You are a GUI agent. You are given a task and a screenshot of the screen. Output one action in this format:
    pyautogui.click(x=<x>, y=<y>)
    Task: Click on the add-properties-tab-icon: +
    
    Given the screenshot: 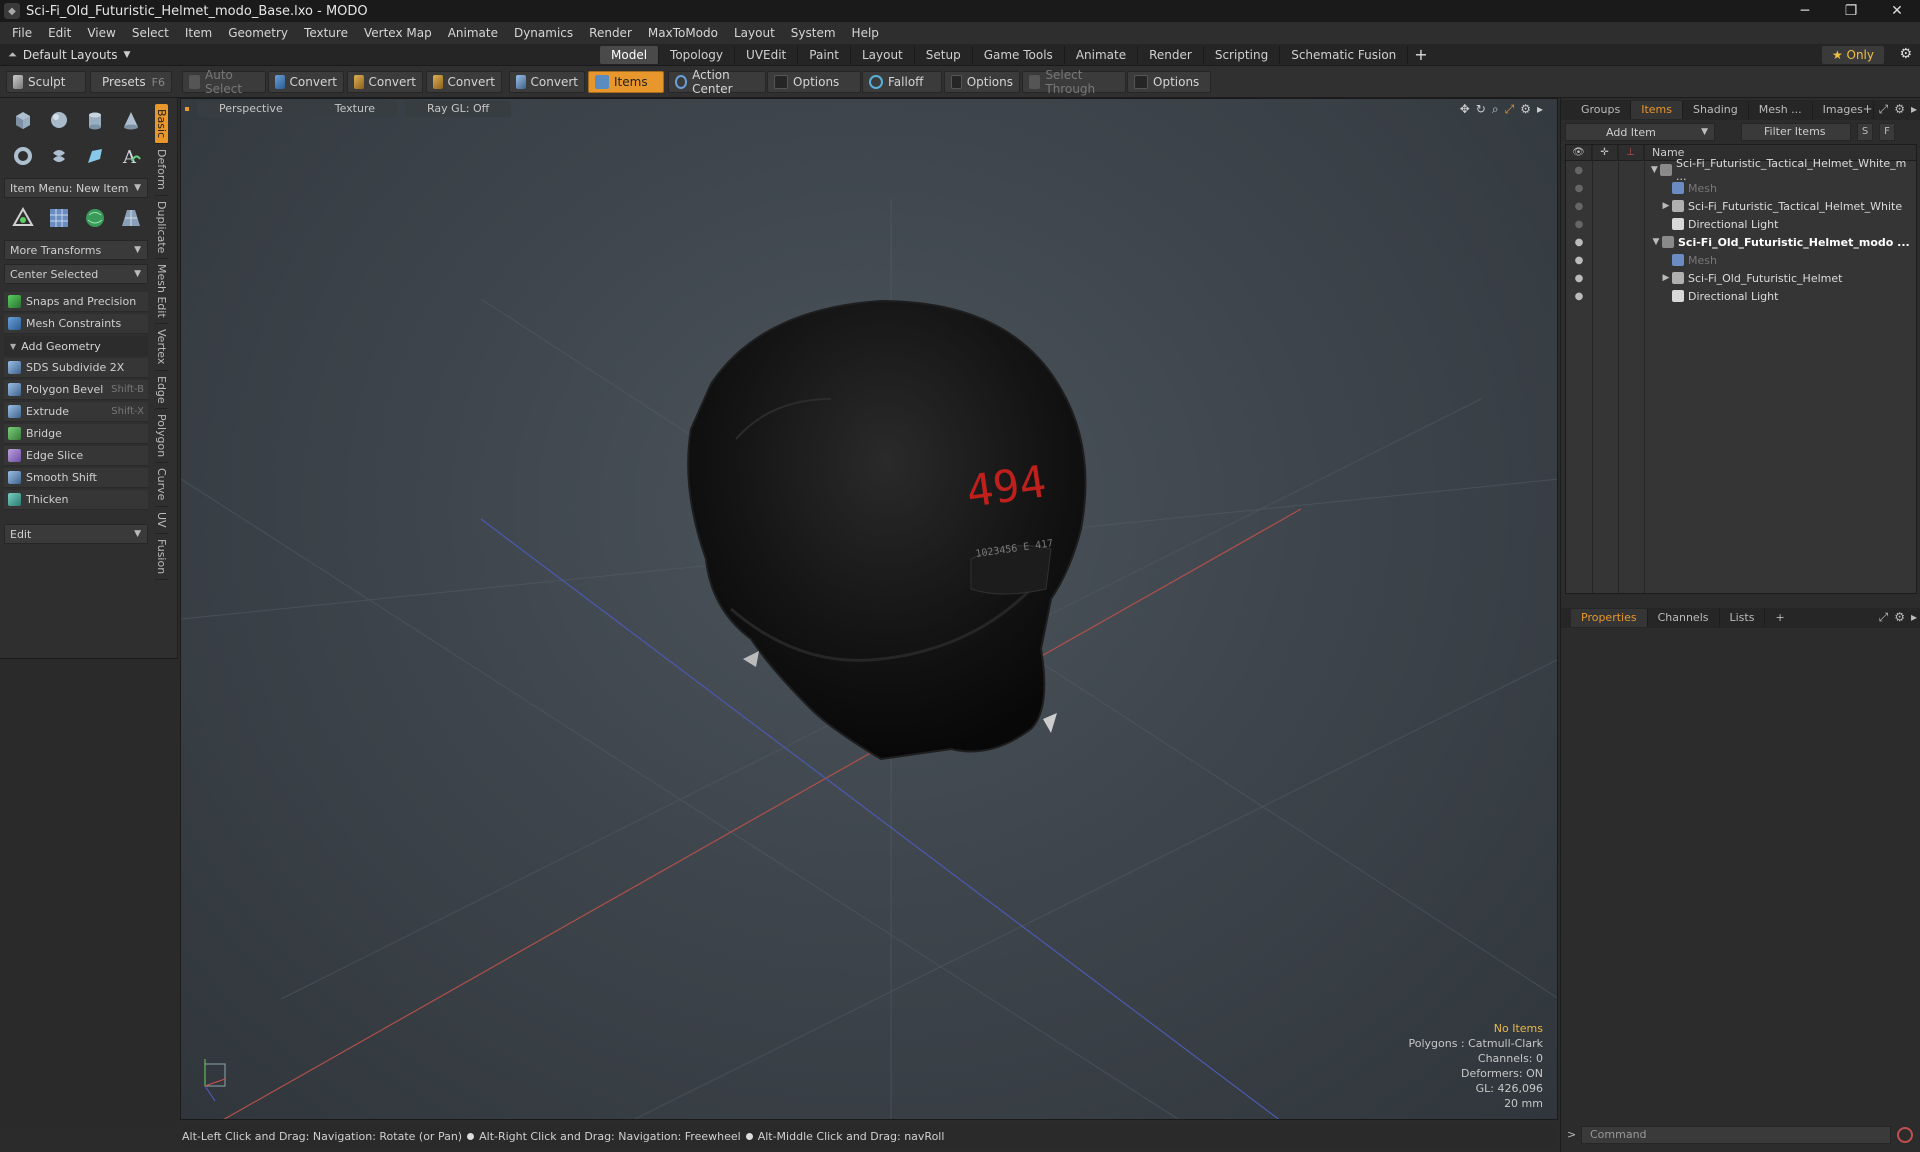 What is the action you would take?
    pyautogui.click(x=1779, y=618)
    